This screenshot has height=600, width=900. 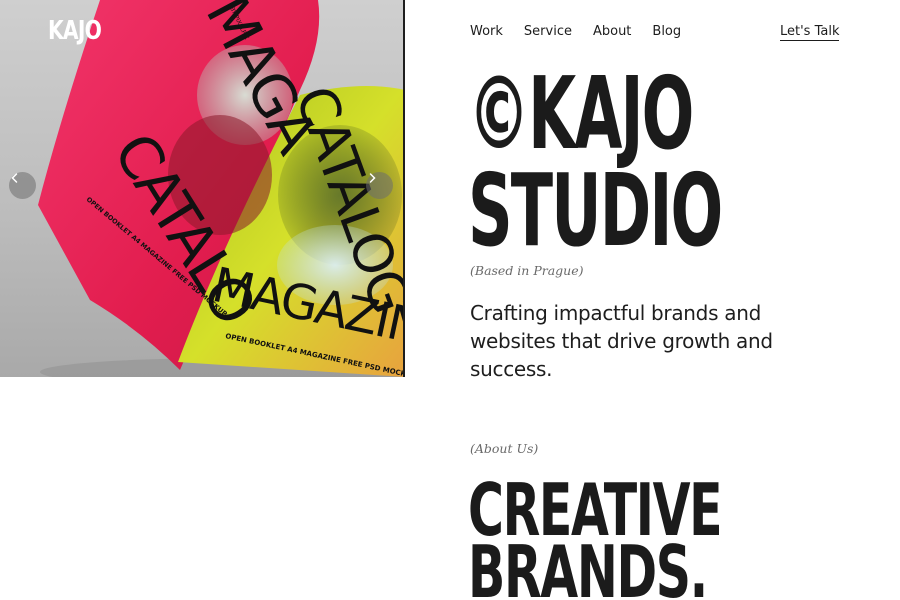 What do you see at coordinates (810, 32) in the screenshot?
I see `lets-talk-link: Let's Talk` at bounding box center [810, 32].